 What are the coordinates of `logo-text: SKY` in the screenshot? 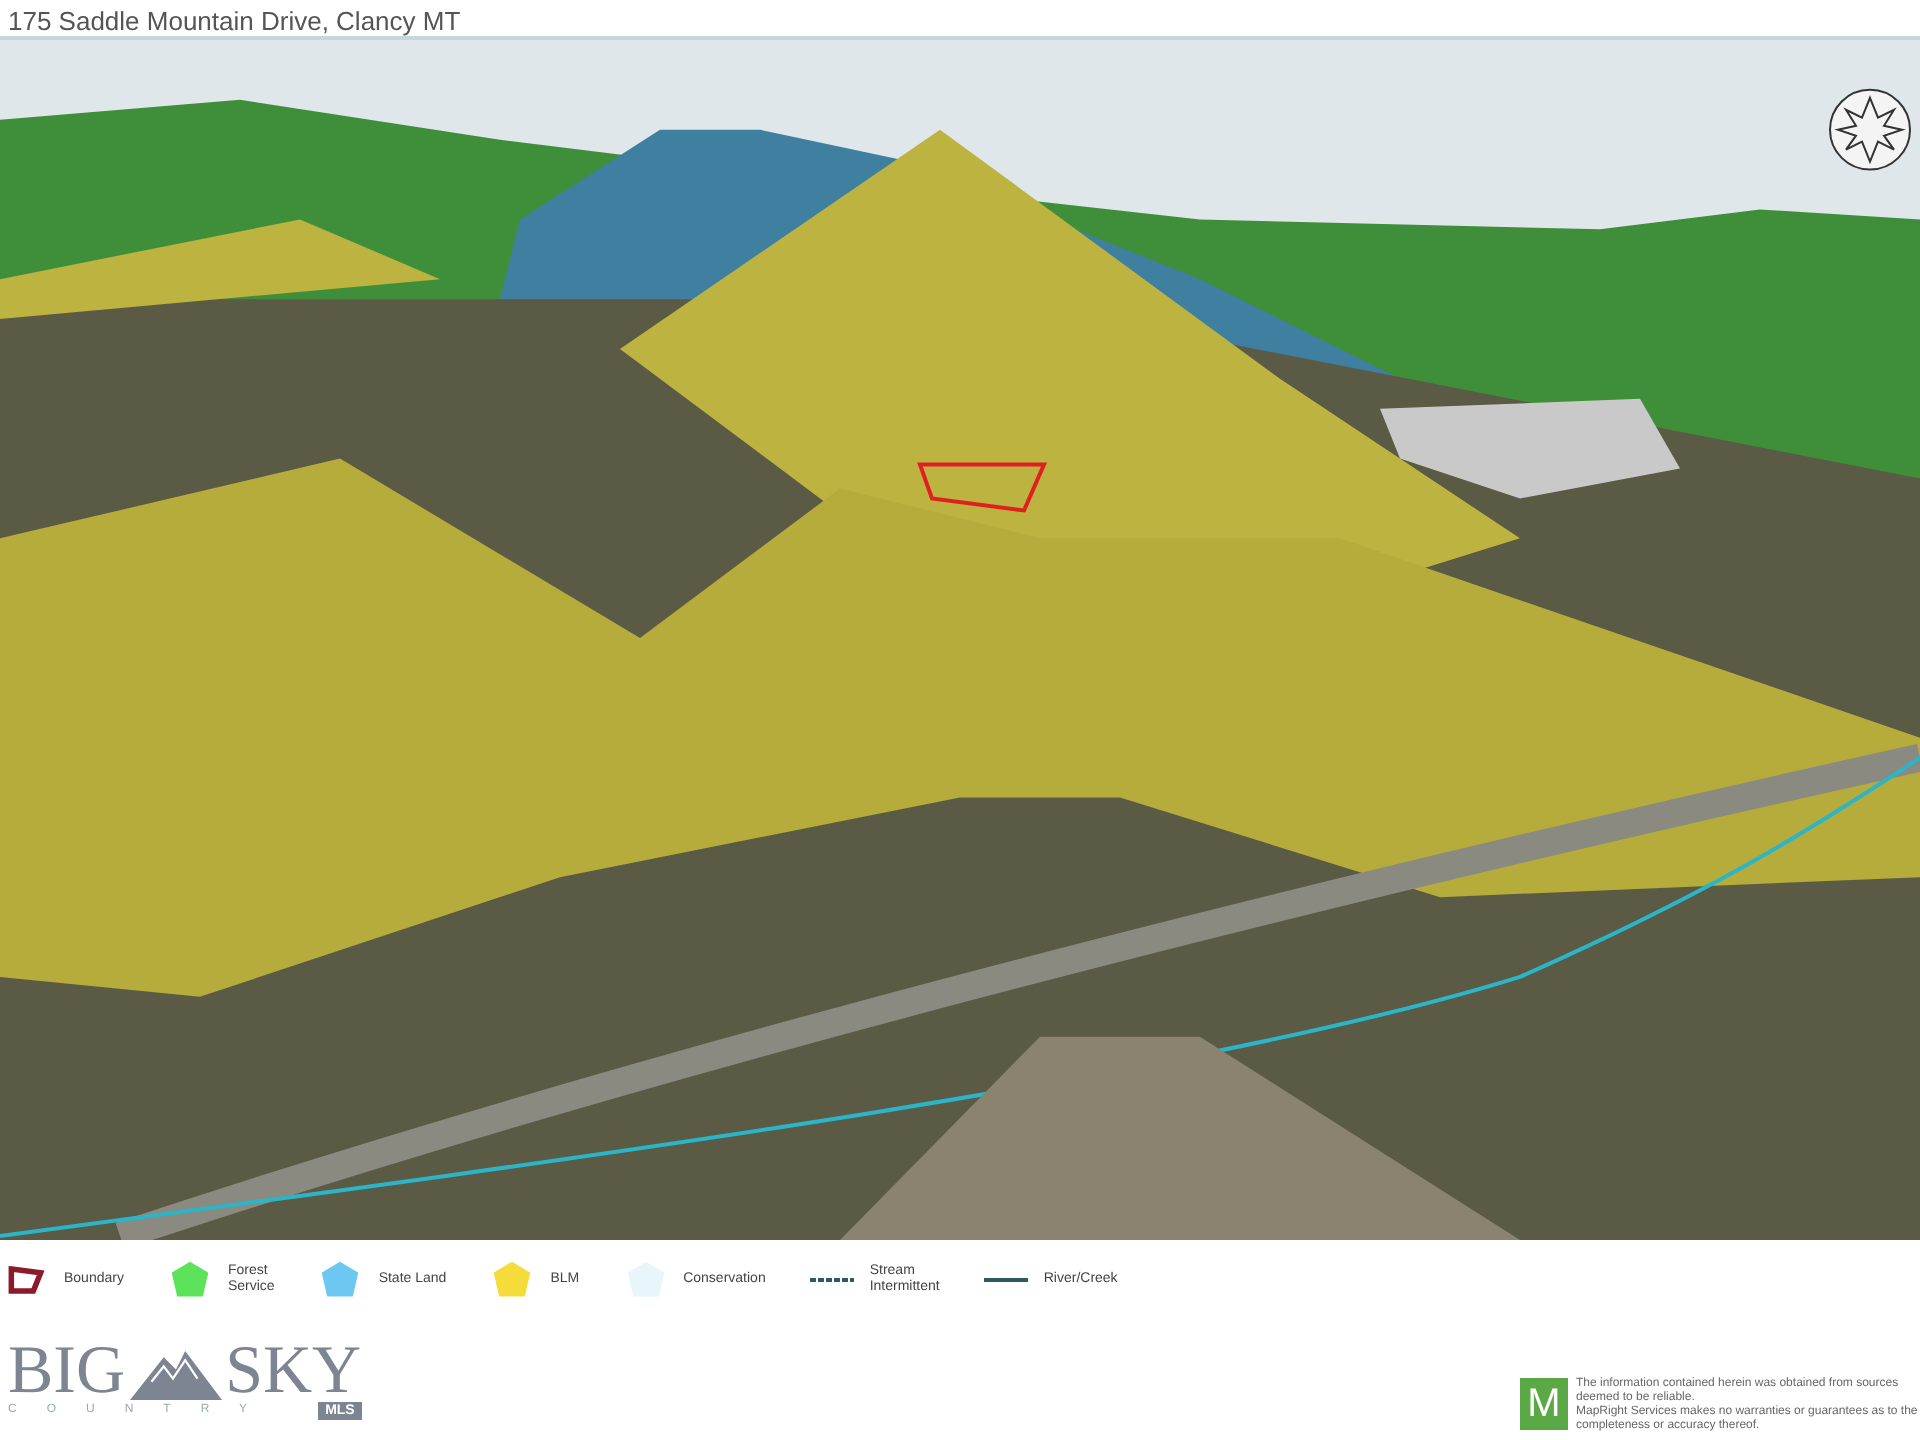 It's located at (293, 1371).